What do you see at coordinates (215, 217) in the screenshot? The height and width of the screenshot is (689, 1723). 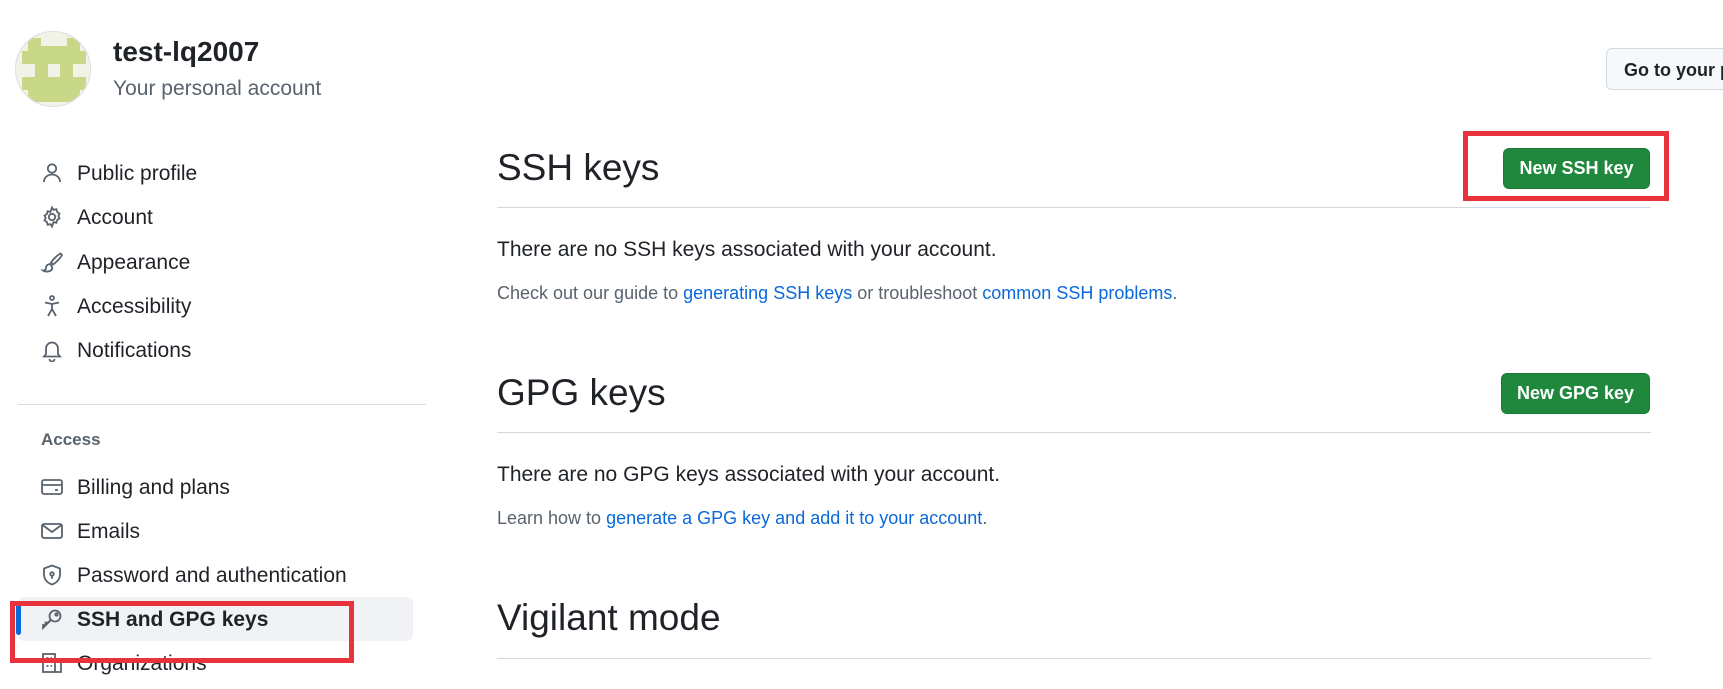 I see `sidebar-item-account: Account` at bounding box center [215, 217].